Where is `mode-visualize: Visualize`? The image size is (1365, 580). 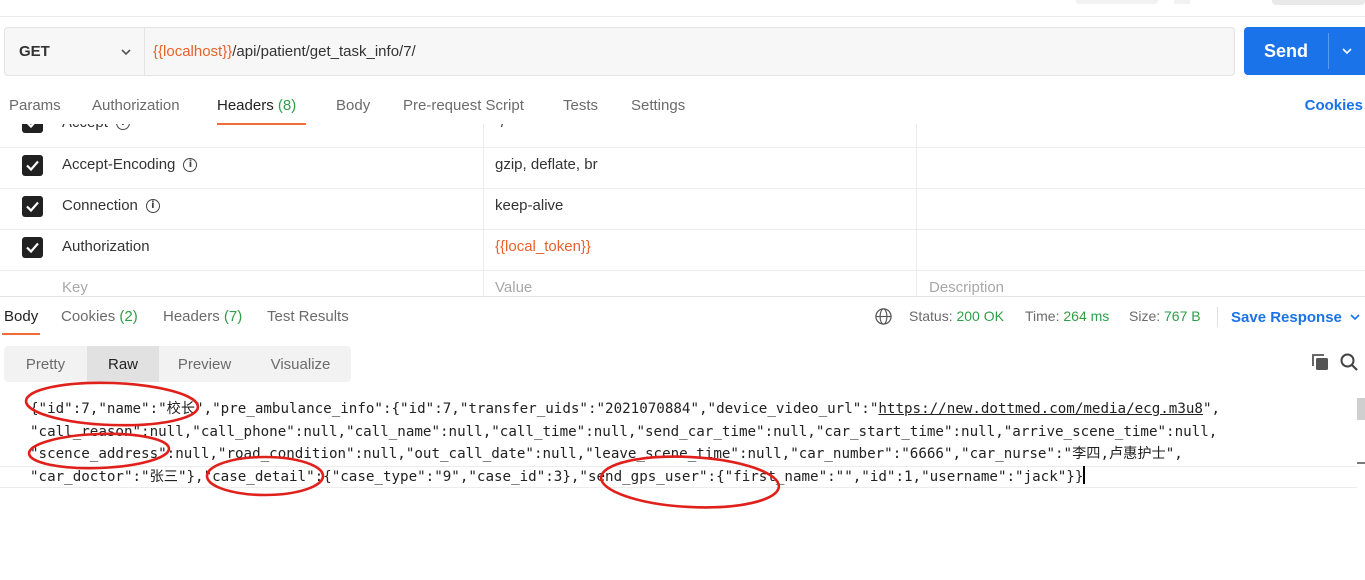 mode-visualize: Visualize is located at coordinates (300, 364).